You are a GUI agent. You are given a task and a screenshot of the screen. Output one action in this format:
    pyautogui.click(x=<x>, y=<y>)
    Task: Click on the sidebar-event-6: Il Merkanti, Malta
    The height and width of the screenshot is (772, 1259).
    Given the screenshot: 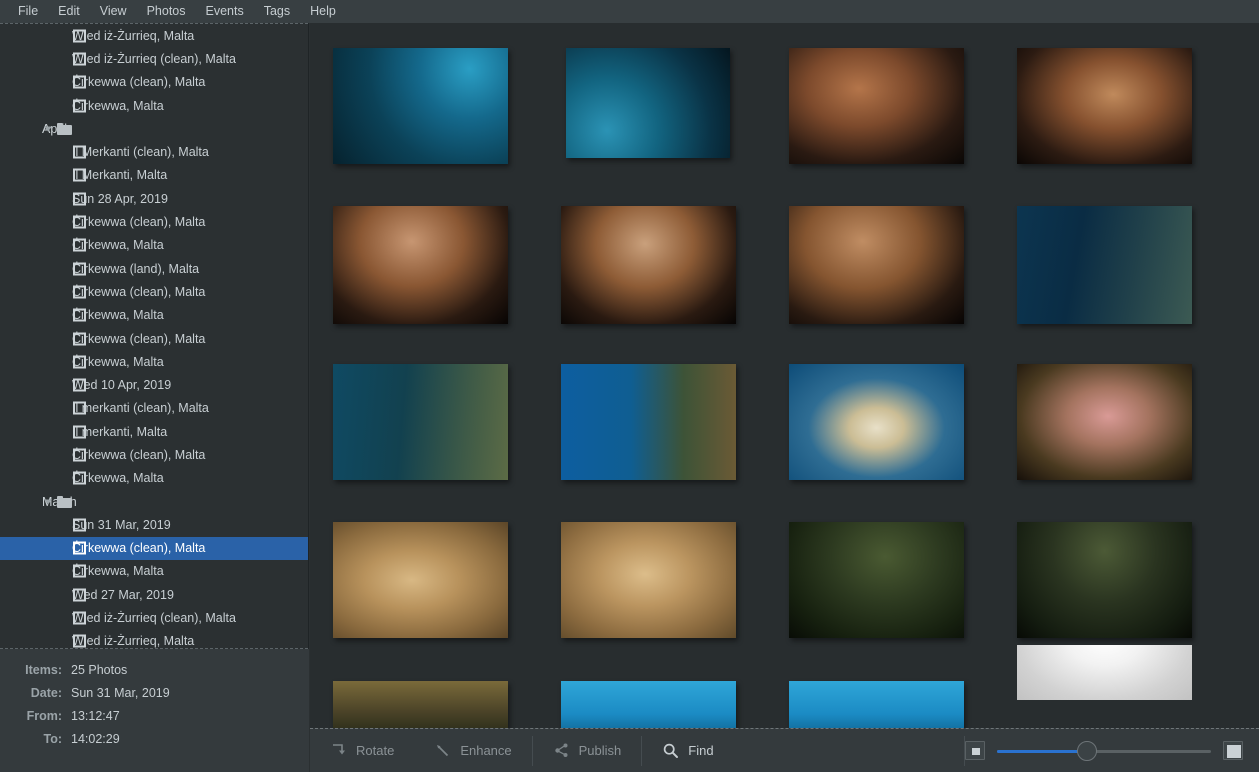 What is the action you would take?
    pyautogui.click(x=154, y=175)
    